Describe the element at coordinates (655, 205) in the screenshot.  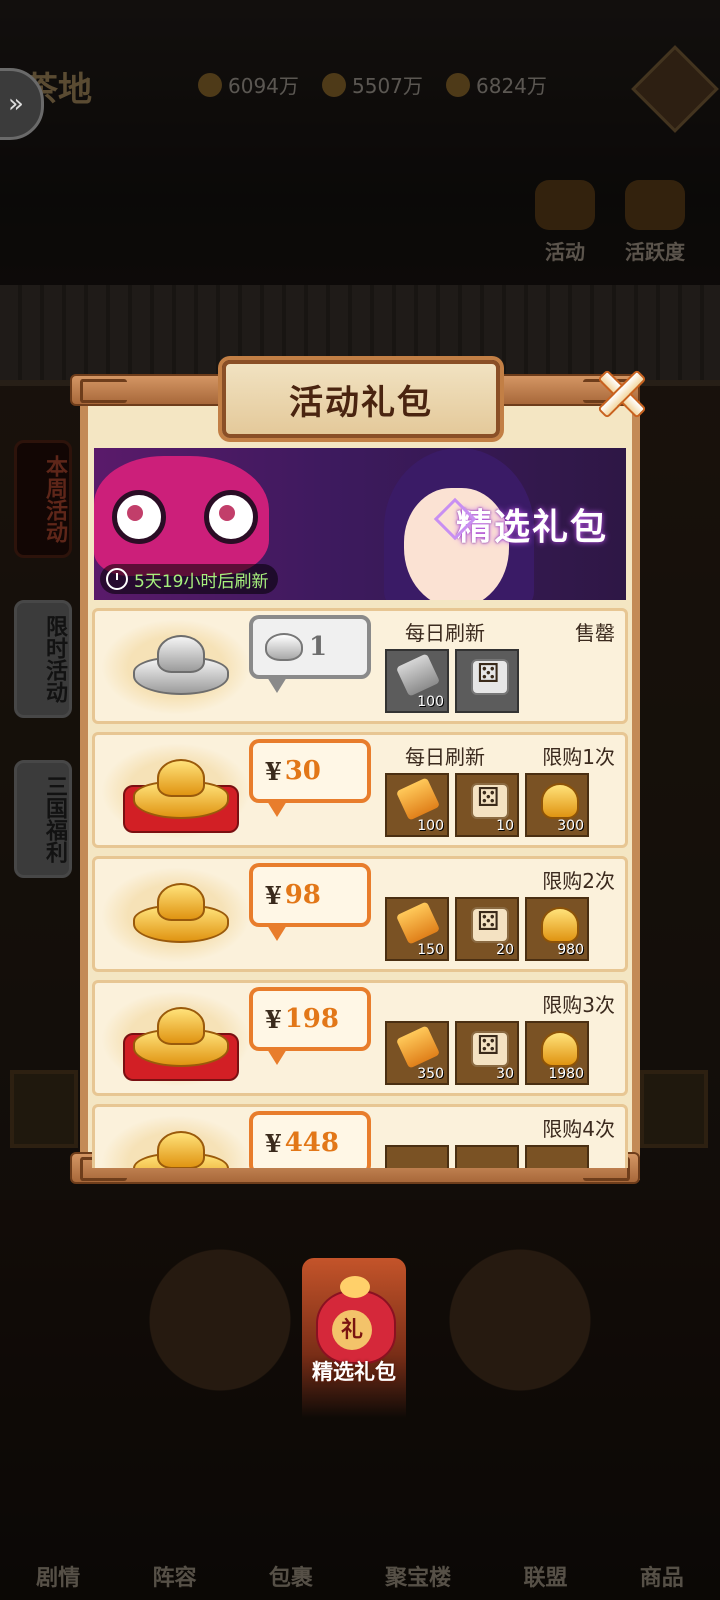
I see `liveness-icon` at that location.